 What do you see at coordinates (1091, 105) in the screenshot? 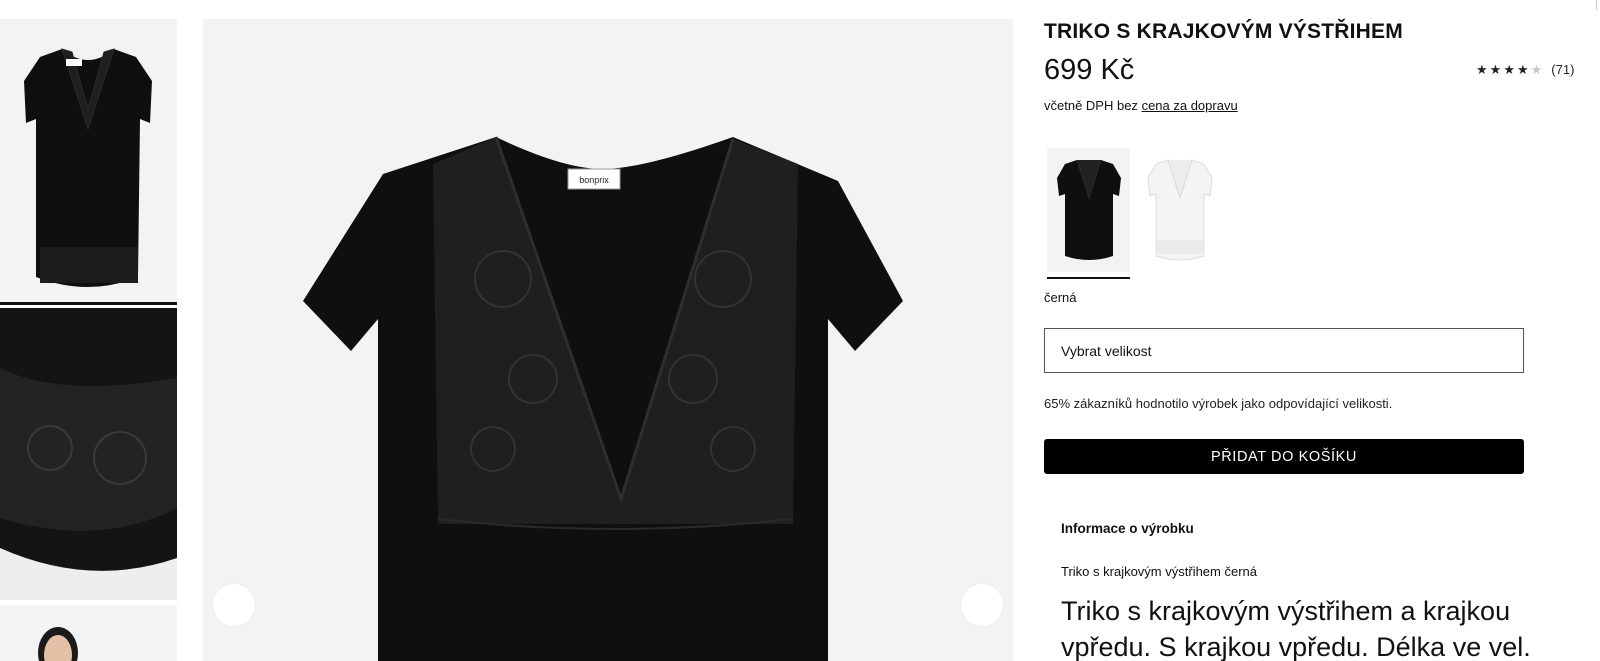
I see `vat-text: včetně DPH bez` at bounding box center [1091, 105].